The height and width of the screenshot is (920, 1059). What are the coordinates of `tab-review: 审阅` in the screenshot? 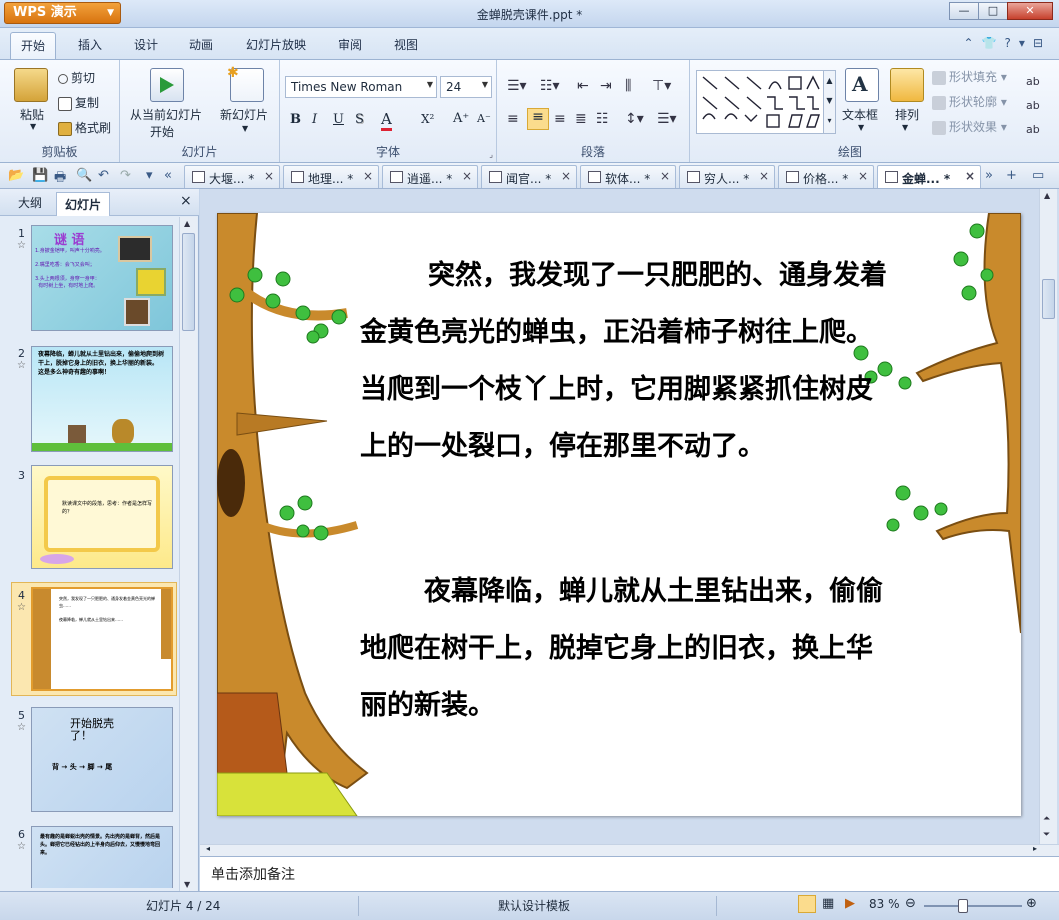 It's located at (350, 44).